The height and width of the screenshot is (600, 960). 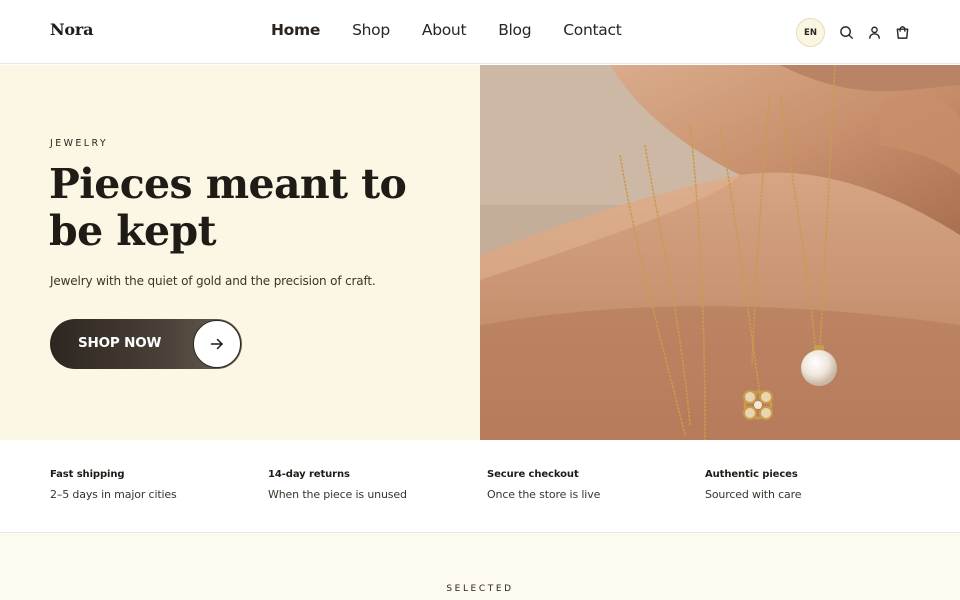 What do you see at coordinates (902, 33) in the screenshot?
I see `cart-icon` at bounding box center [902, 33].